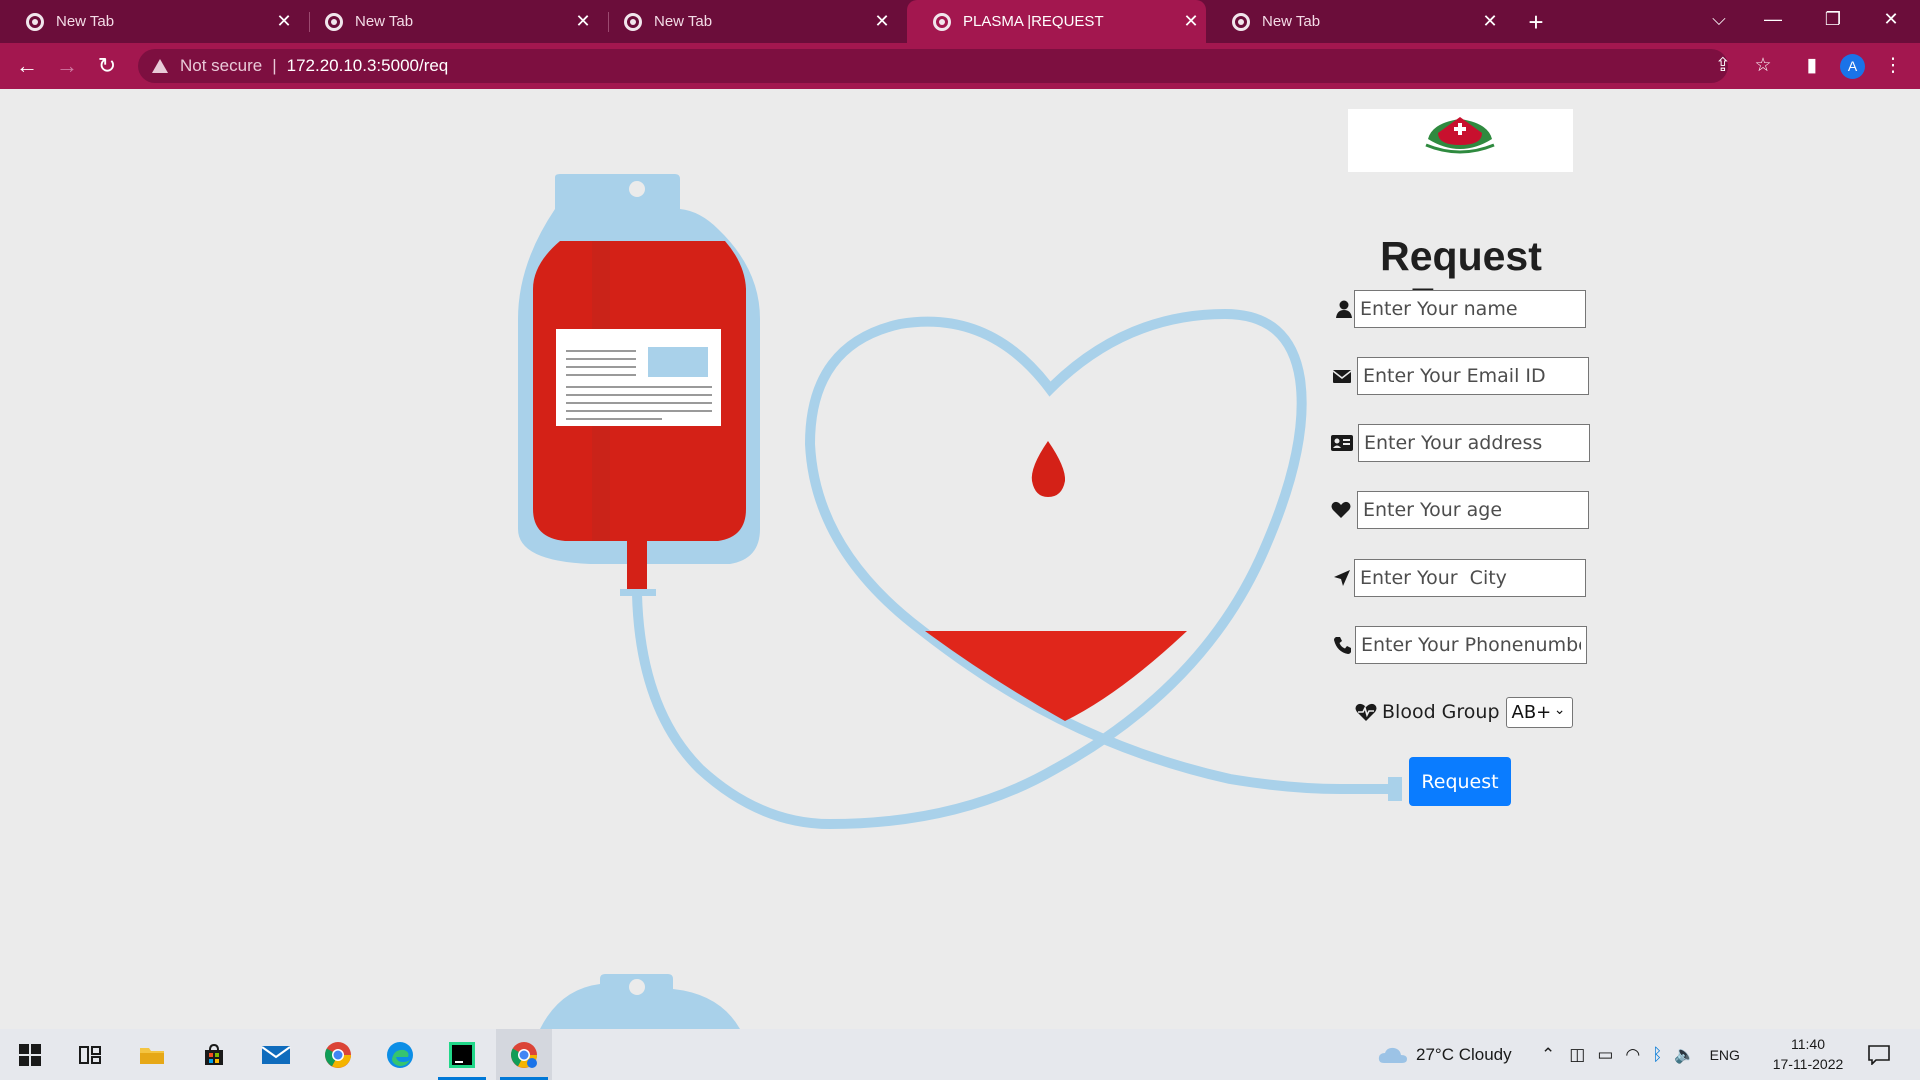 The height and width of the screenshot is (1080, 1920). I want to click on email-row, so click(1465, 376).